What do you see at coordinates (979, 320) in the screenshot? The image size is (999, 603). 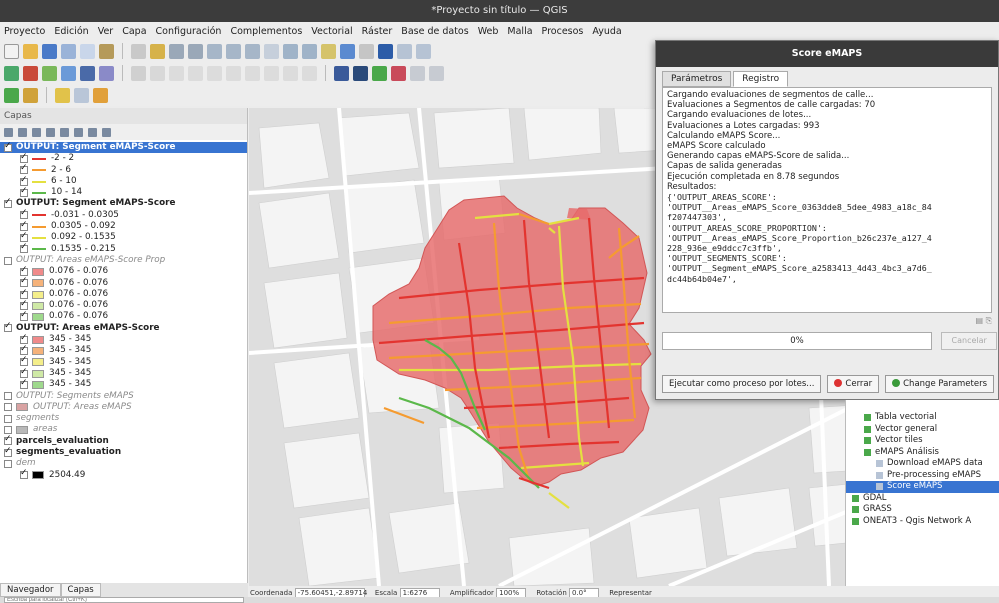 I see `save-log-icon: ▤` at bounding box center [979, 320].